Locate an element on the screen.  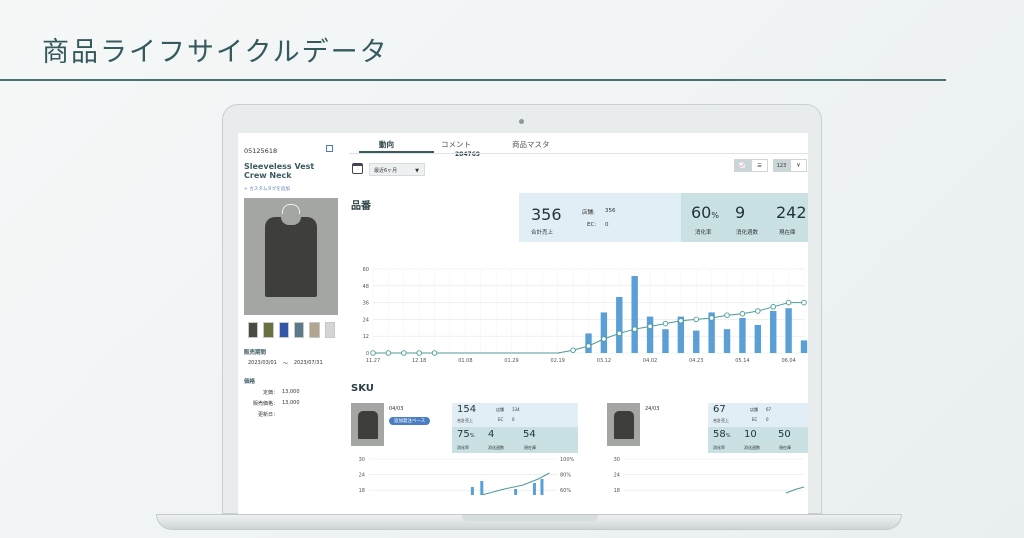
hanger-shape is located at coordinates (291, 209).